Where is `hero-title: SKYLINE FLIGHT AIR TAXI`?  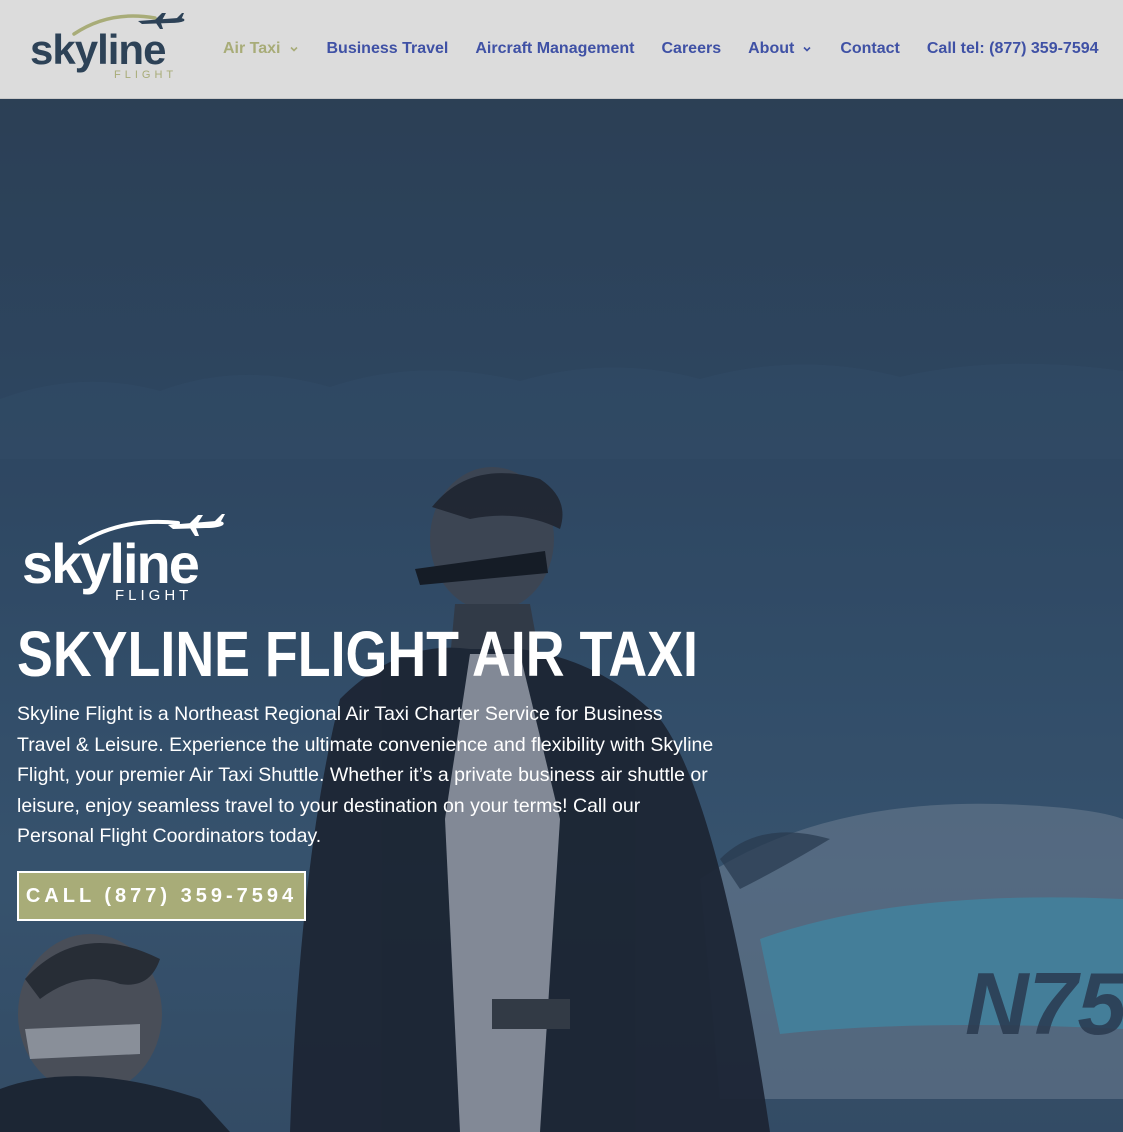
hero-title: SKYLINE FLIGHT AIR TAXI is located at coordinates (357, 654).